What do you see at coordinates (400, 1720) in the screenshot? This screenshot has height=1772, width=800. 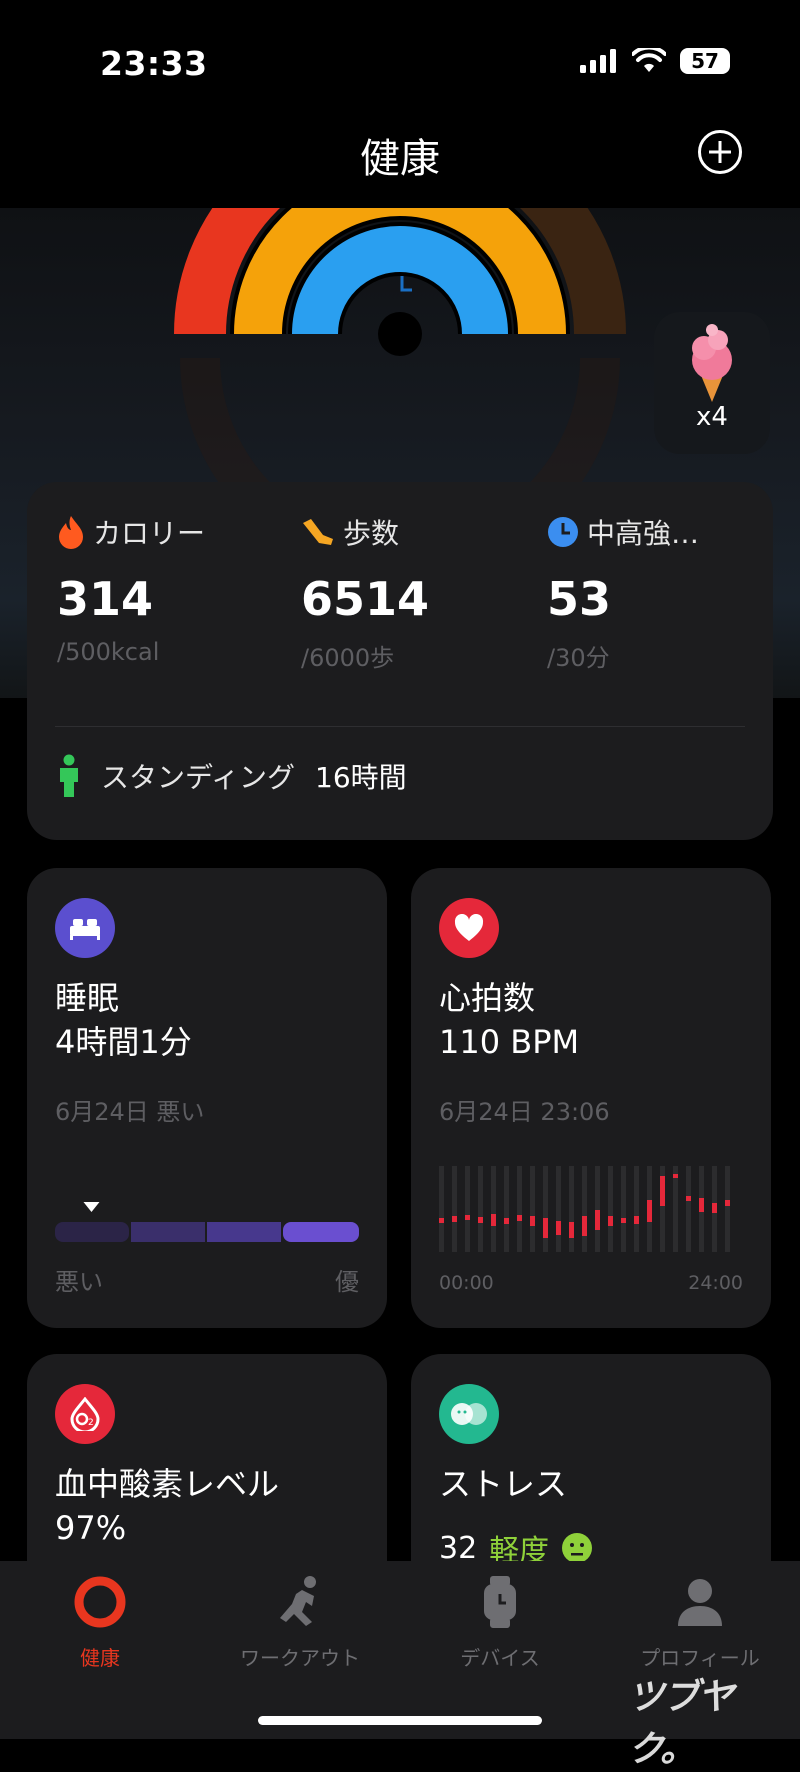 I see `home-indicator` at bounding box center [400, 1720].